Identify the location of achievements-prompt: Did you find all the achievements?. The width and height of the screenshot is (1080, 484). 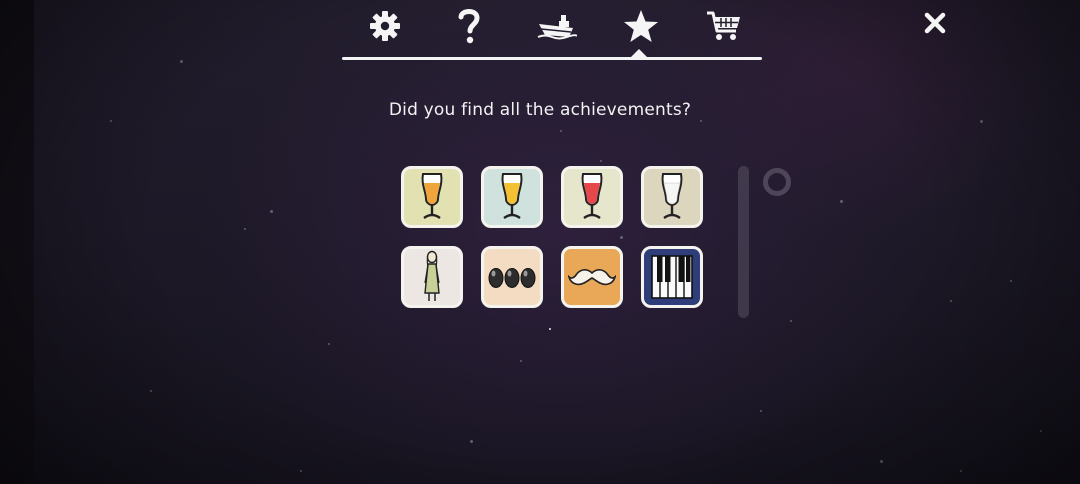
(540, 110).